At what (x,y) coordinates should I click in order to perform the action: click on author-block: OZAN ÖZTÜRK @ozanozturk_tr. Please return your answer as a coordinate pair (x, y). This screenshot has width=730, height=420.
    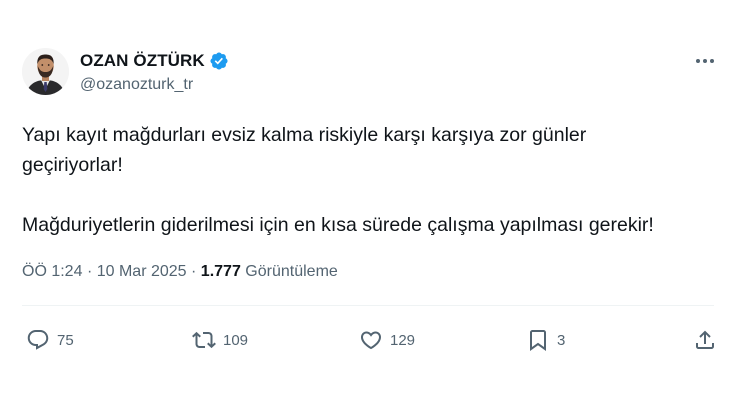
    Looking at the image, I should click on (154, 72).